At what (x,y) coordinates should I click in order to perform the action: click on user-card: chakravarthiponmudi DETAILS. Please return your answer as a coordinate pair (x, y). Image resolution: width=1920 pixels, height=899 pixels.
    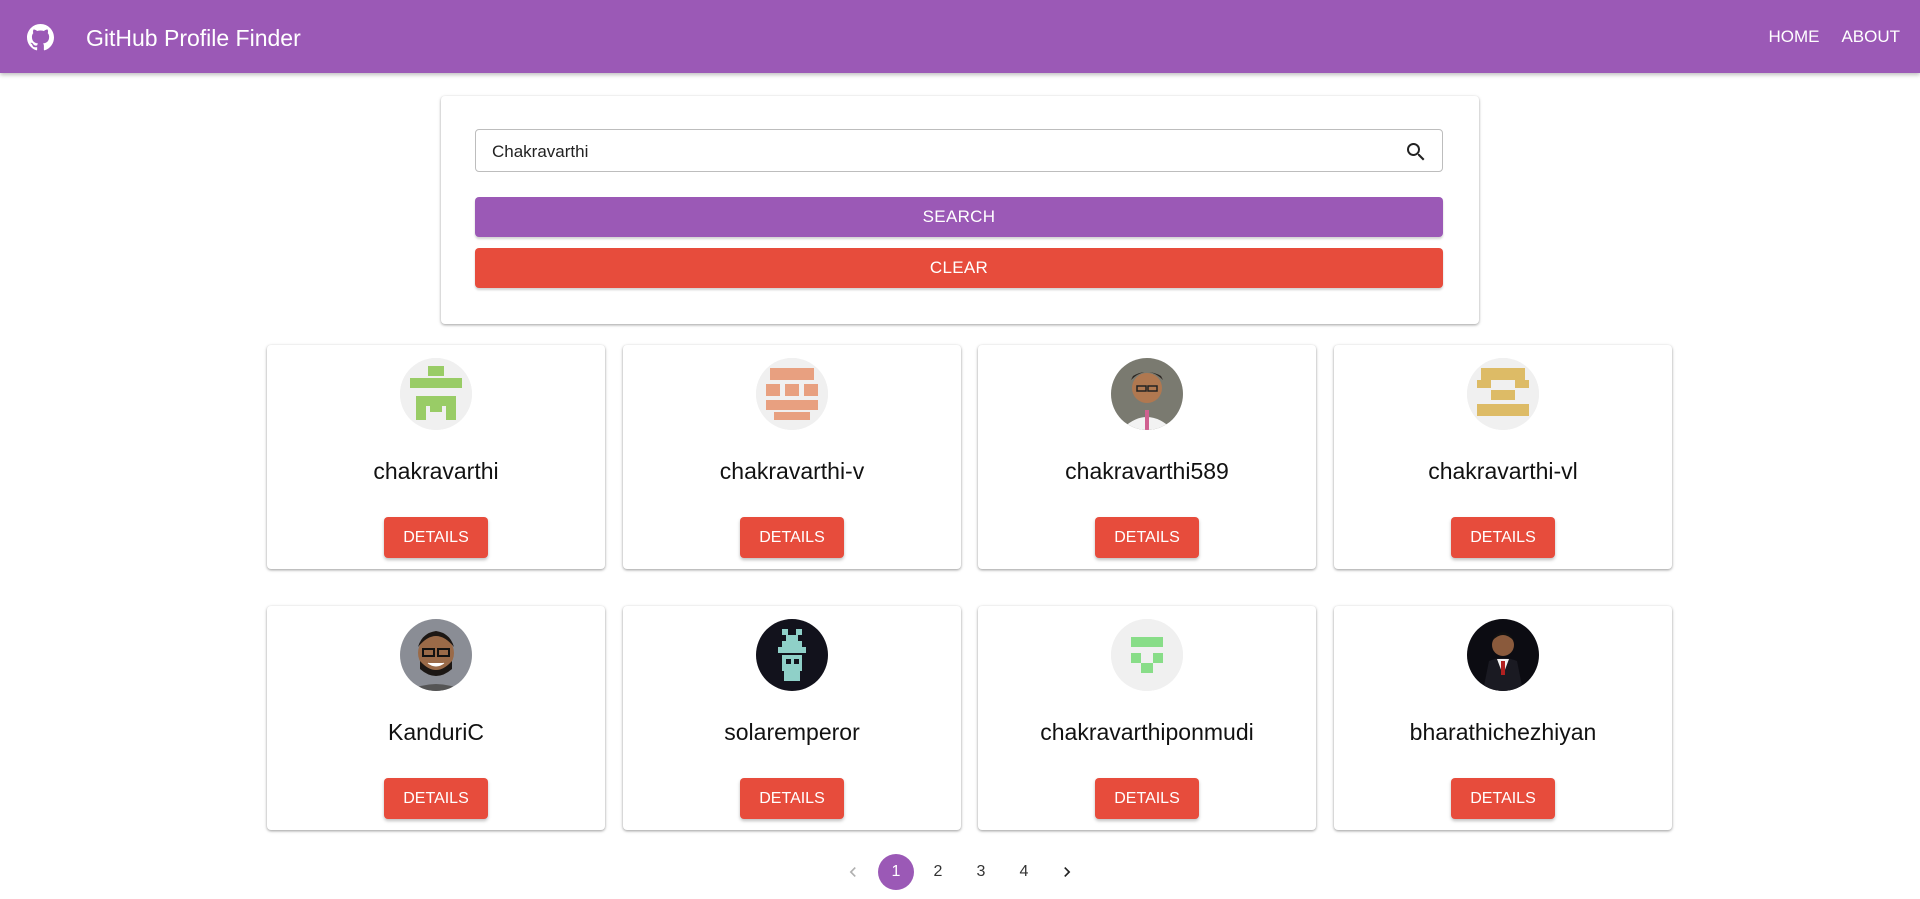
    Looking at the image, I should click on (1147, 718).